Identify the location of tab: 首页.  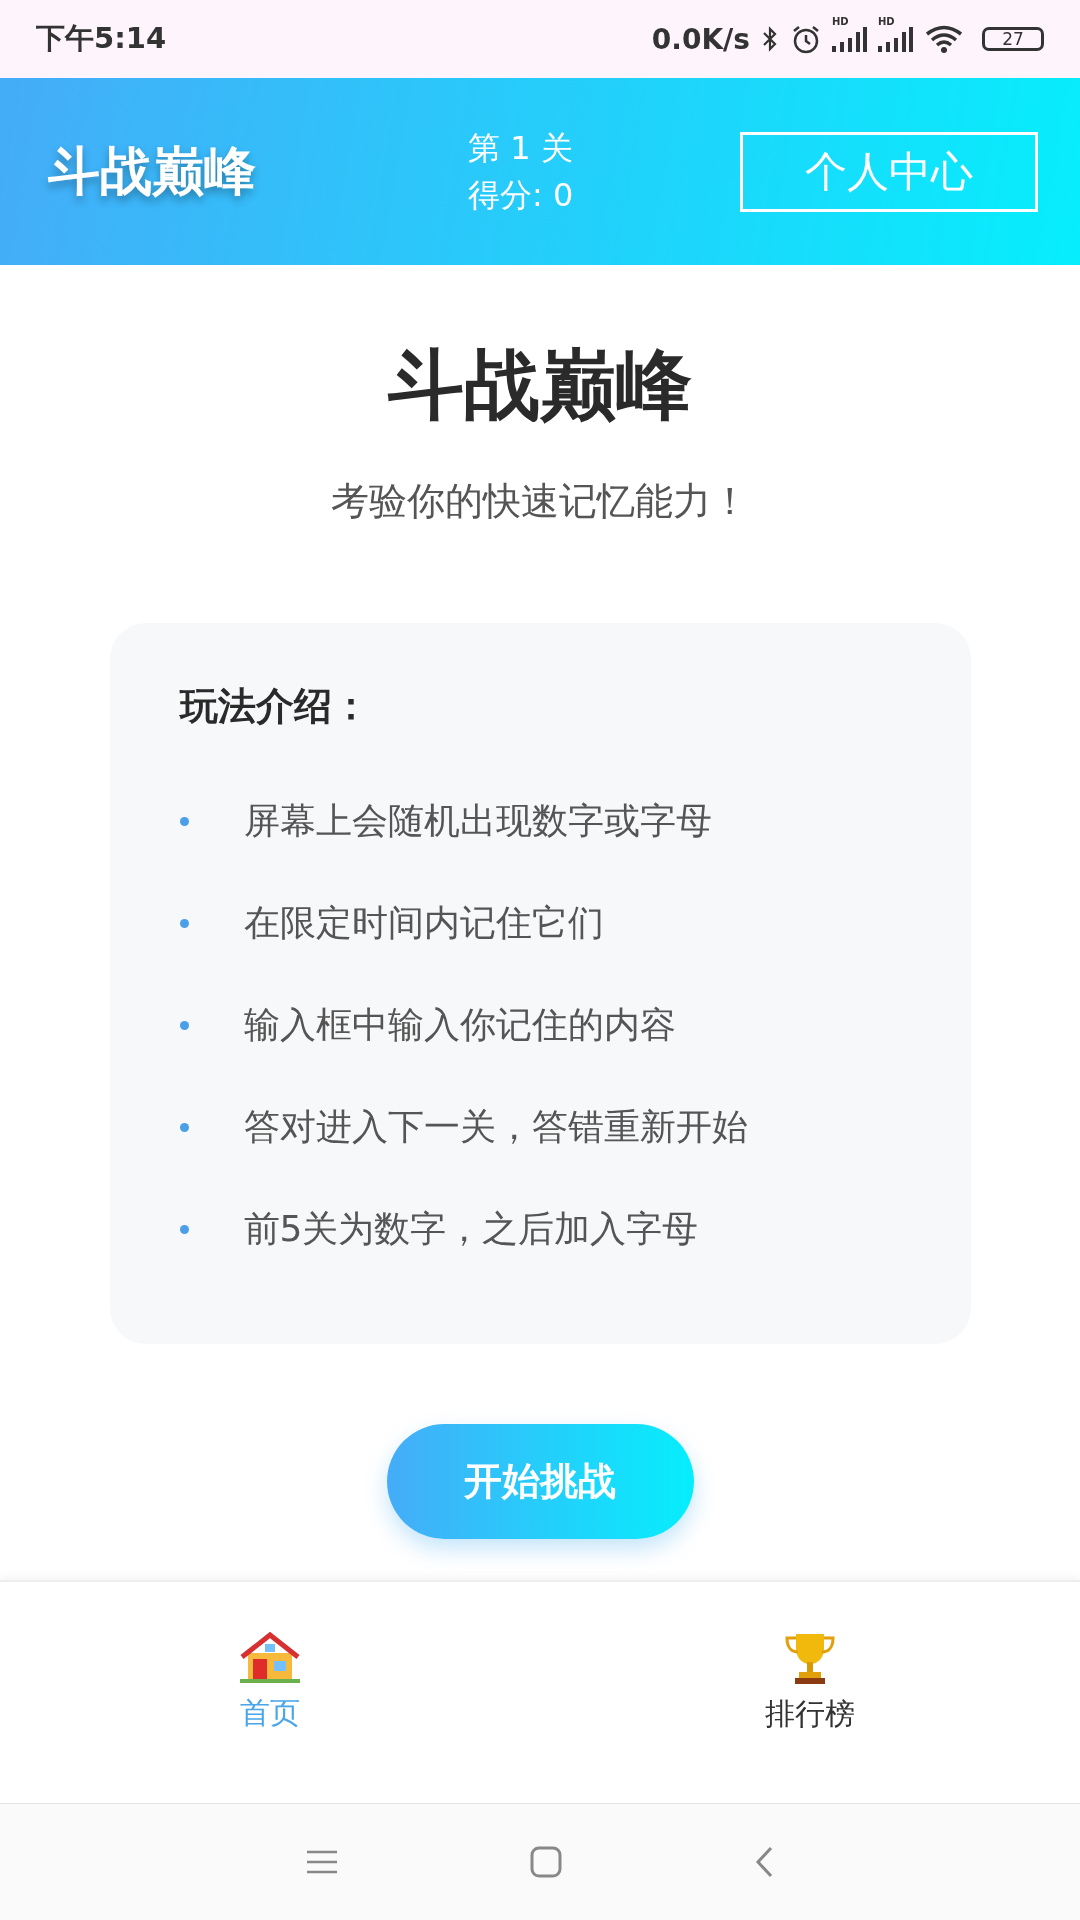
(270, 1692).